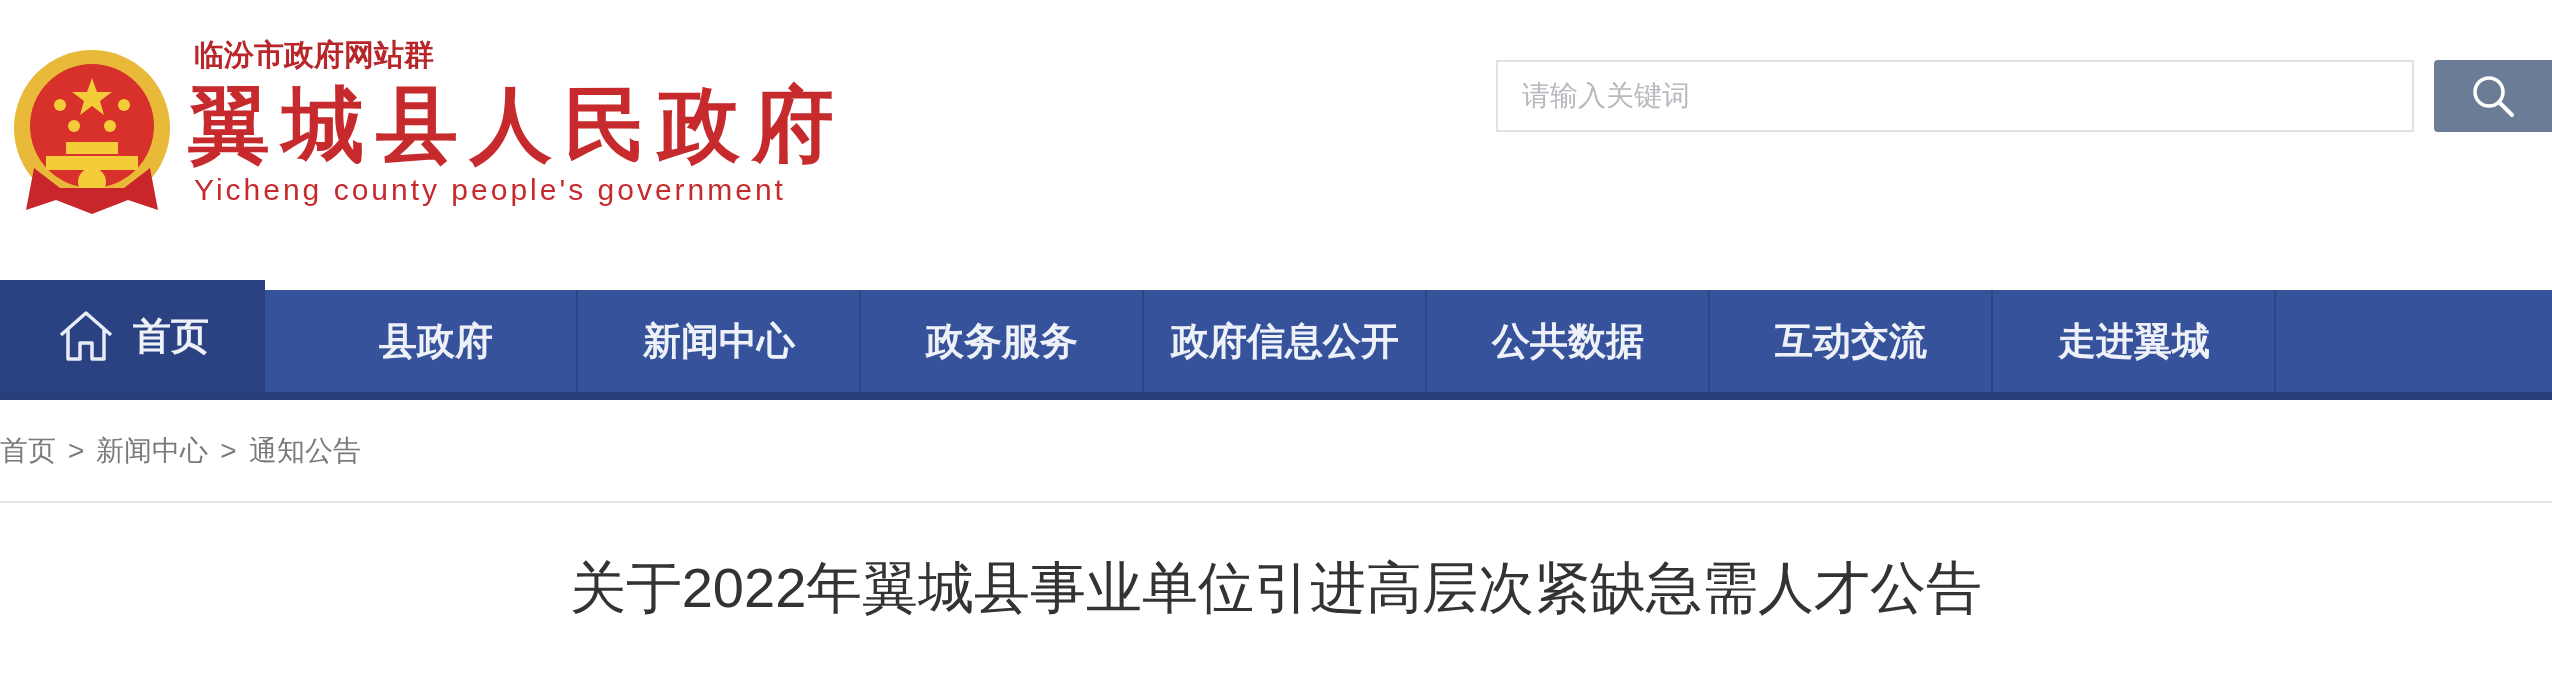 The height and width of the screenshot is (676, 2552). What do you see at coordinates (1002, 341) in the screenshot?
I see `nav-tab: 政务服务` at bounding box center [1002, 341].